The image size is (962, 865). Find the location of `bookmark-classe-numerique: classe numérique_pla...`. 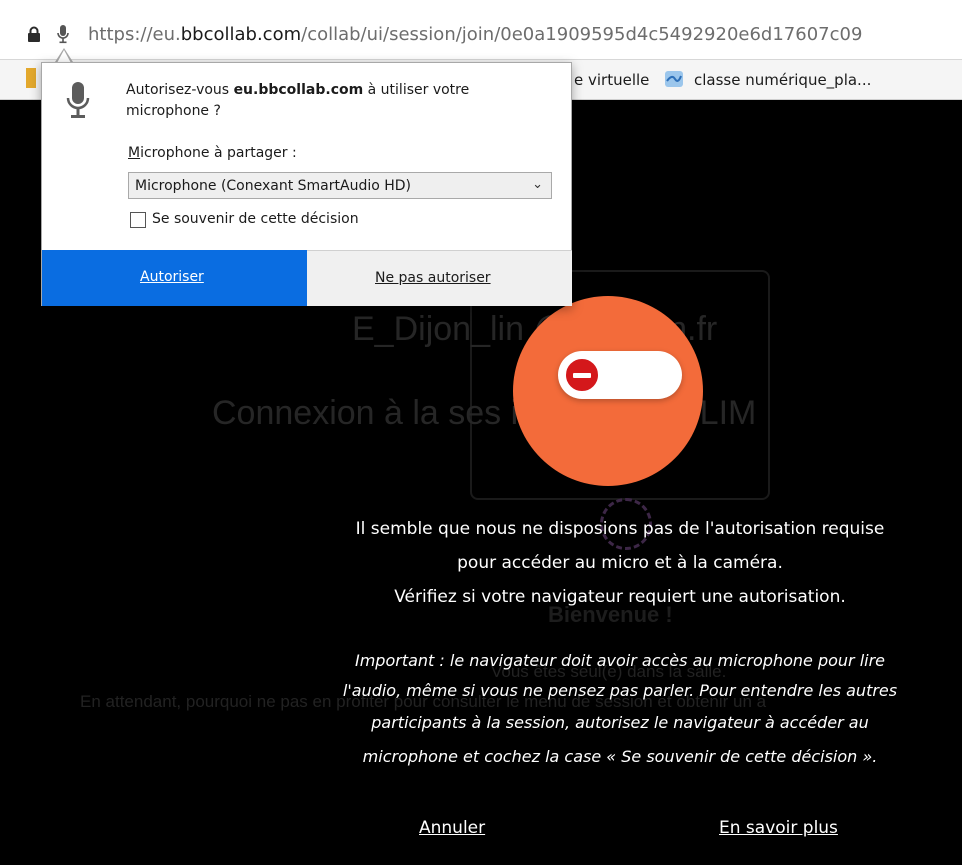

bookmark-classe-numerique: classe numérique_pla... is located at coordinates (782, 80).